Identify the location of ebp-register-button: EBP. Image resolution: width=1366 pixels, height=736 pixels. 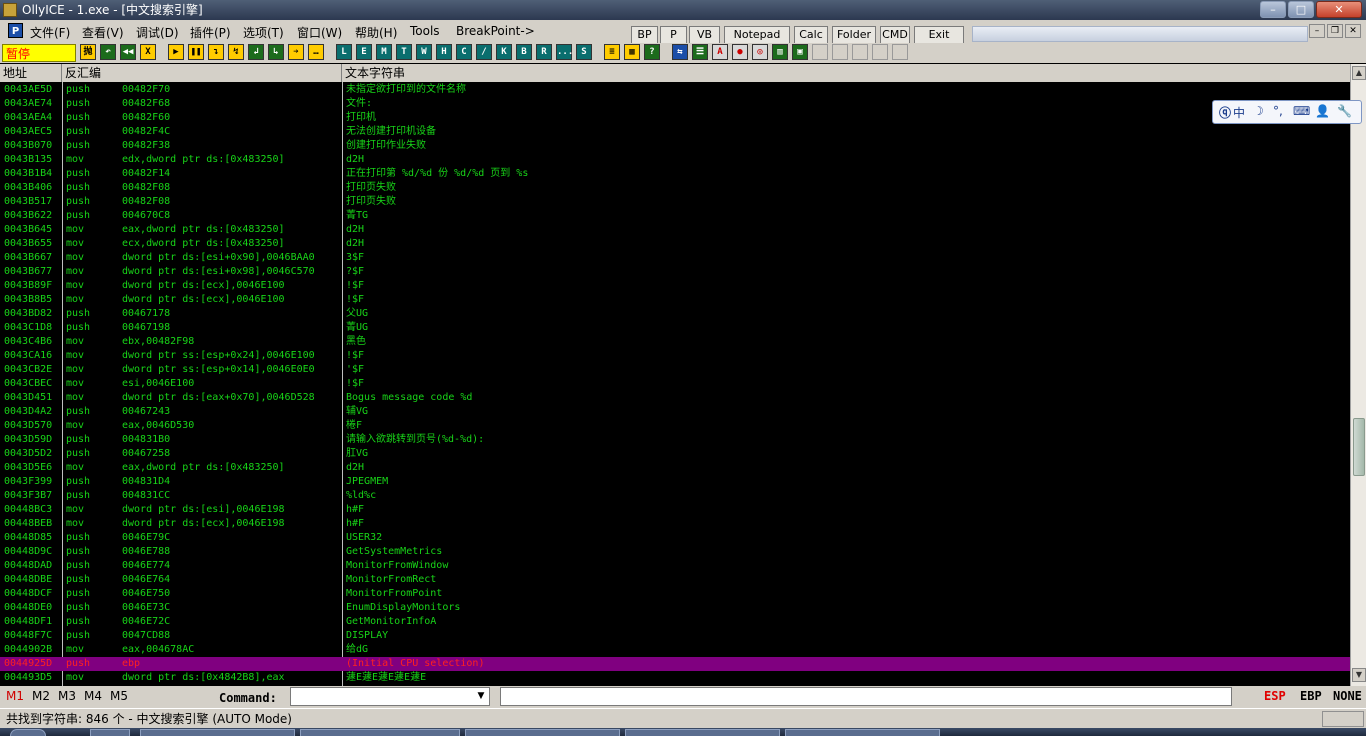
(1311, 696).